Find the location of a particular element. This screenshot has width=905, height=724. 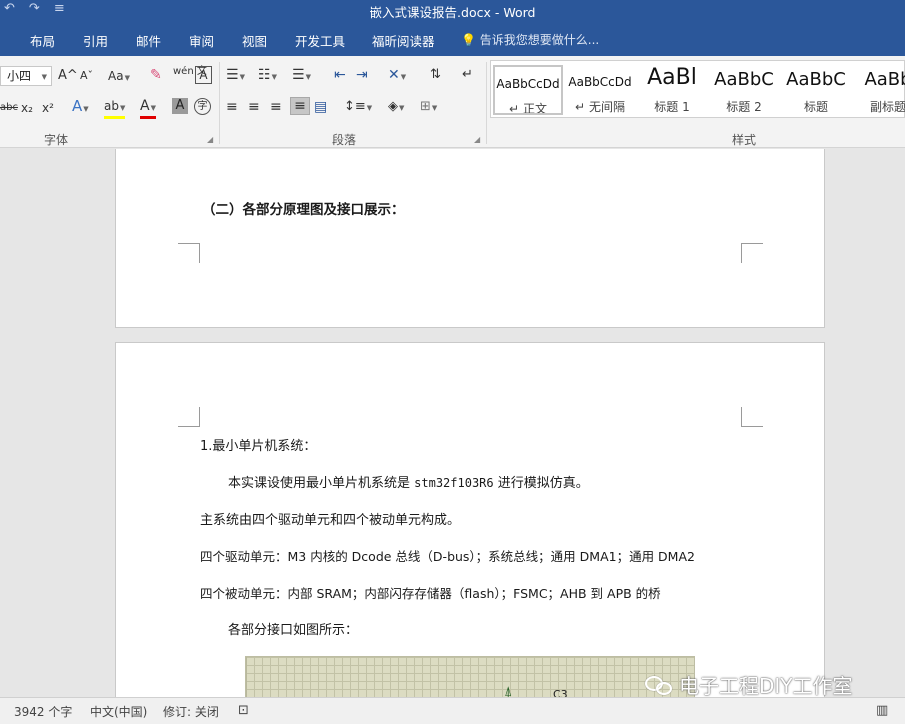

justify-icon: ≡ is located at coordinates (300, 106).